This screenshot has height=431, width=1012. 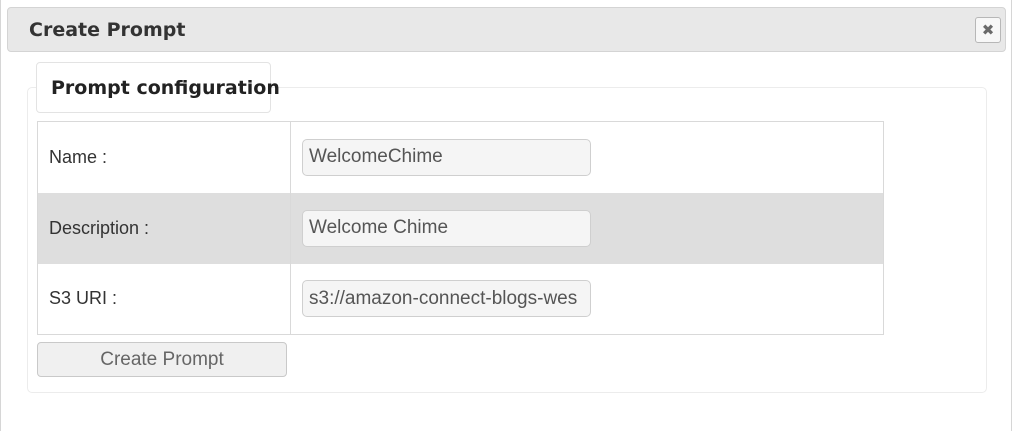 What do you see at coordinates (506, 29) in the screenshot?
I see `dialog-titlebar: Create Prompt ✖` at bounding box center [506, 29].